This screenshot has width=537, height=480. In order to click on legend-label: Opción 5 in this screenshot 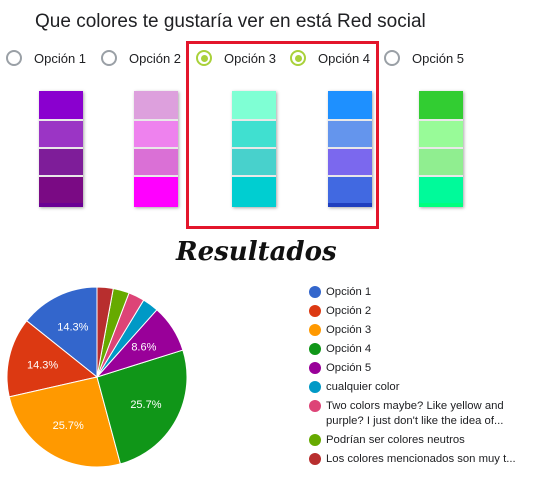, I will do `click(349, 368)`.